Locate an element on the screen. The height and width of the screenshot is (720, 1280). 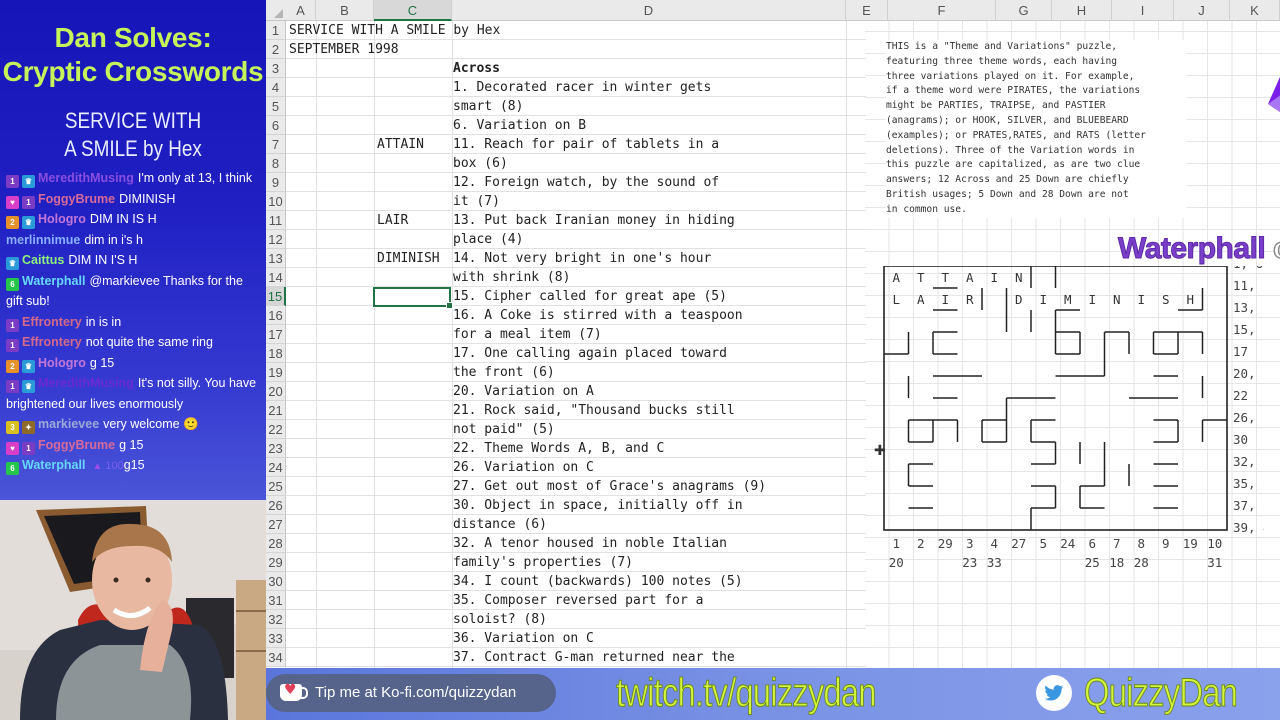
row-header-27: 27 is located at coordinates (276, 524).